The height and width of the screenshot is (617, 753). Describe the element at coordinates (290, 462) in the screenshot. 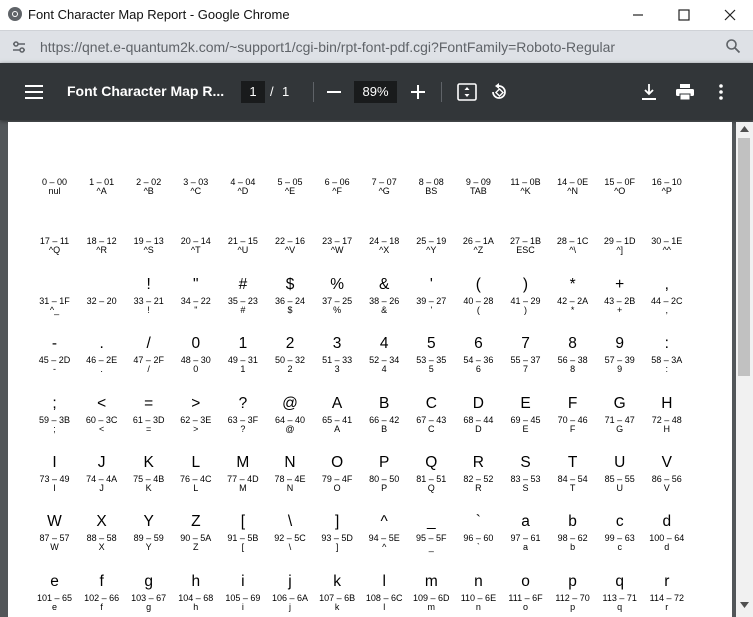

I see `char-glyph: N` at that location.